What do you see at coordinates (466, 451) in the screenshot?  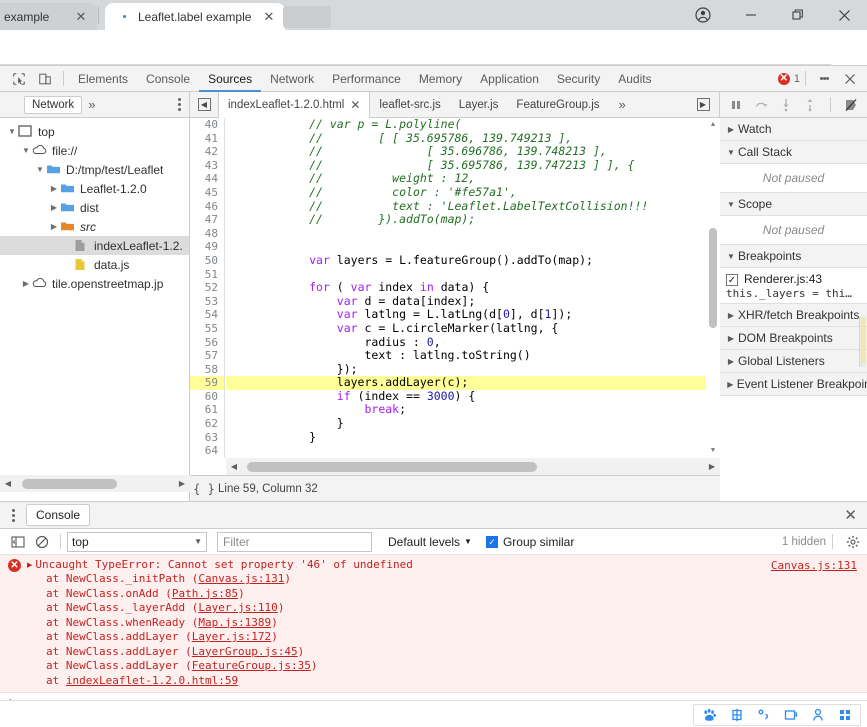 I see `code-line` at bounding box center [466, 451].